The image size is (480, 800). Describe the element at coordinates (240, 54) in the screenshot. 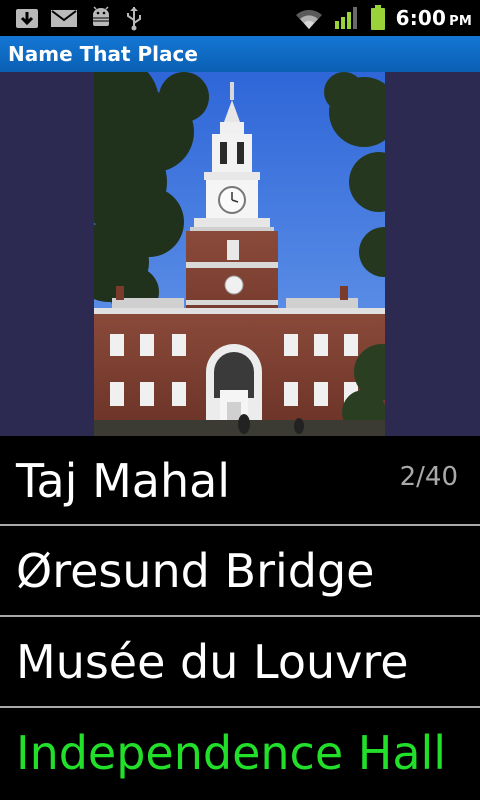

I see `title-bar: Name That Place` at that location.